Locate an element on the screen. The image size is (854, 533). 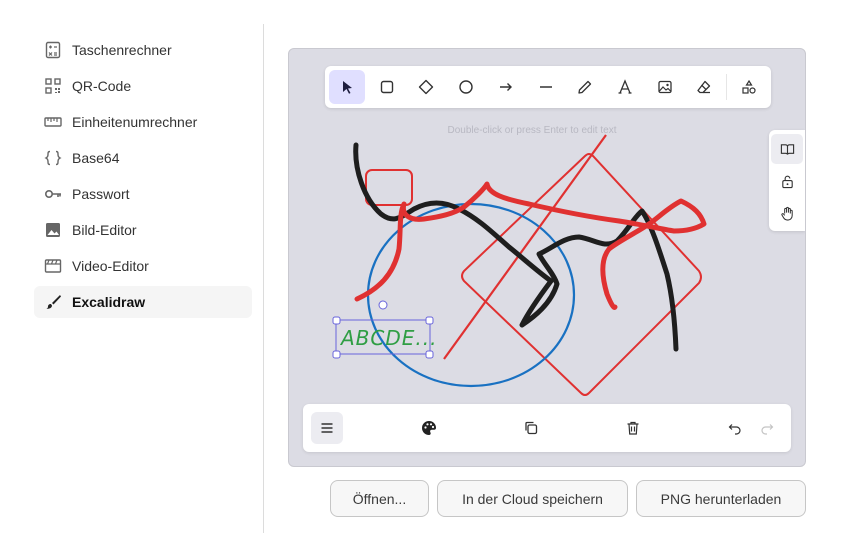
sidebar-item-taschenrechner: Taschenrechner is located at coordinates (143, 50).